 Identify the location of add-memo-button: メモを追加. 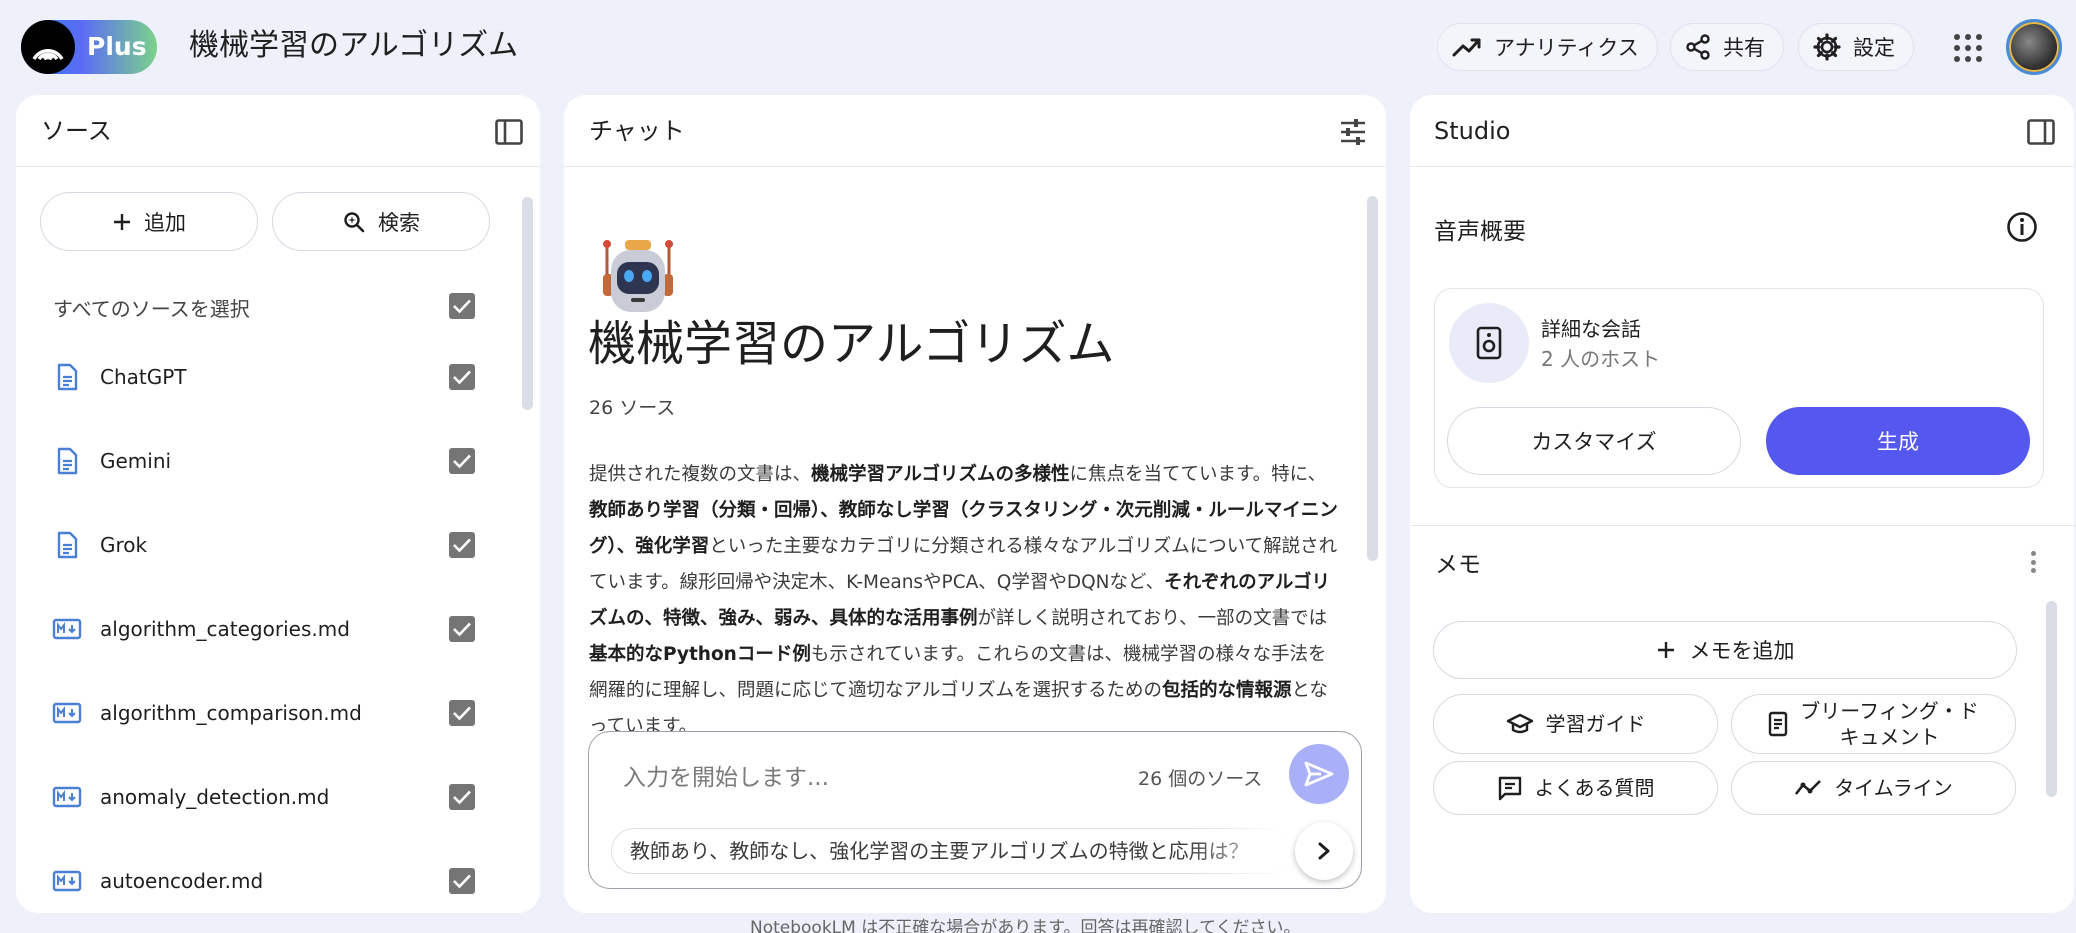
(1725, 650).